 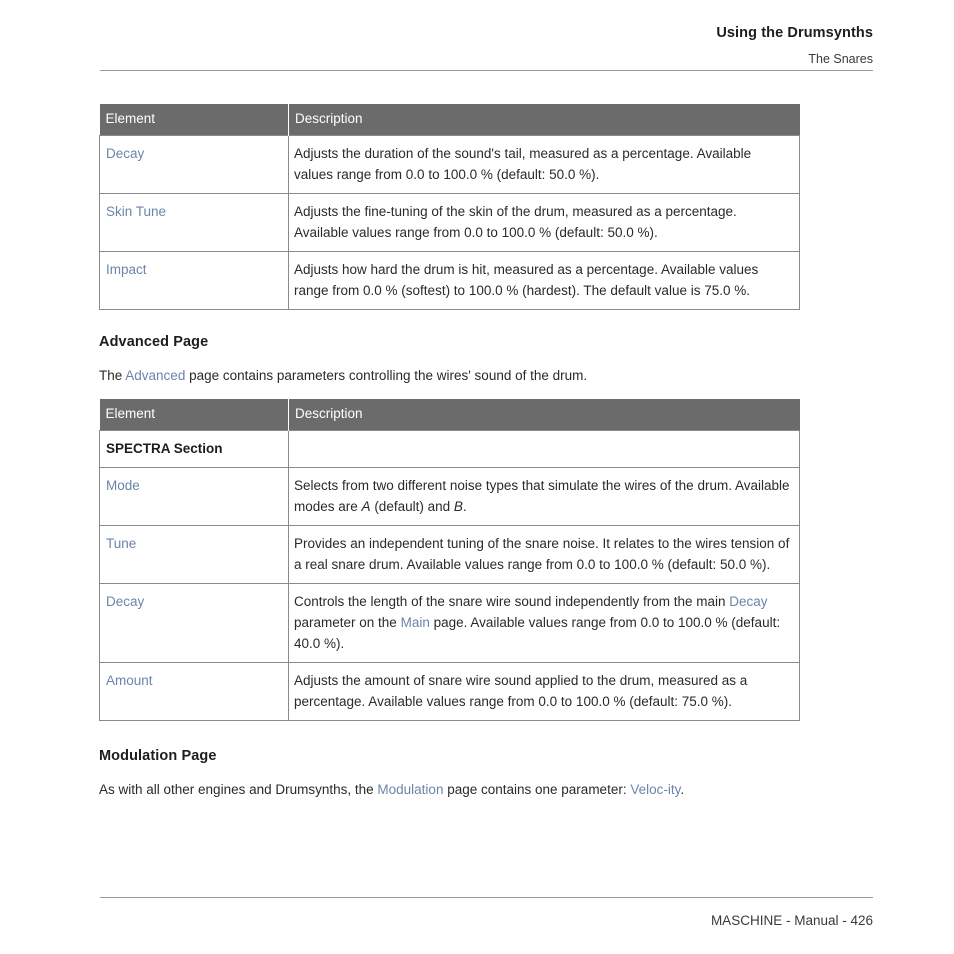 What do you see at coordinates (544, 449) in the screenshot?
I see `section-description-spectra` at bounding box center [544, 449].